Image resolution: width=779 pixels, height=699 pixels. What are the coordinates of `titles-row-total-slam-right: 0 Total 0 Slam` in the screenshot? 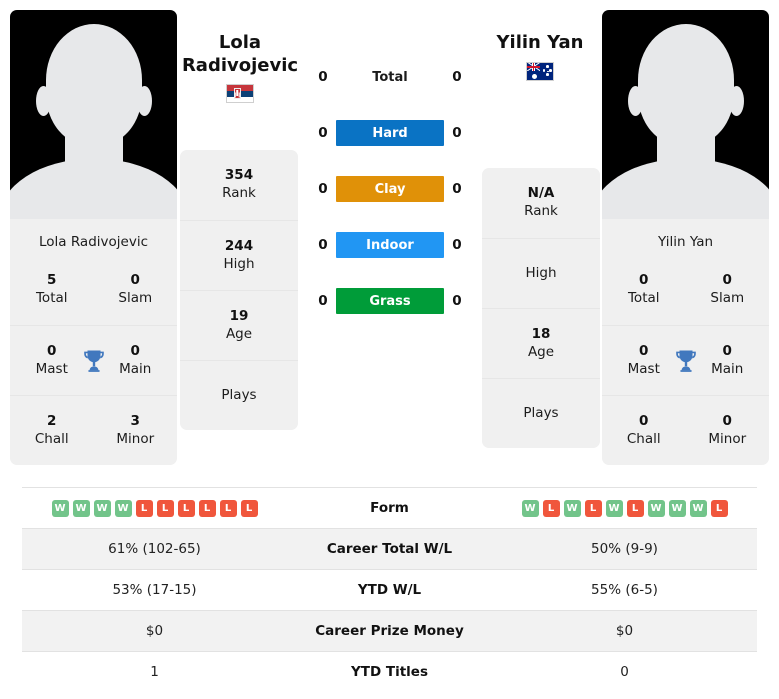 It's located at (685, 290).